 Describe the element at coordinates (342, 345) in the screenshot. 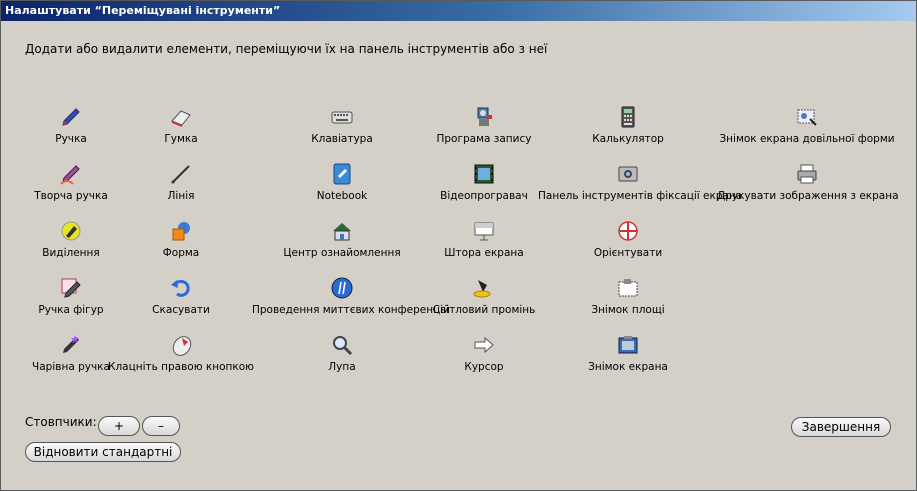

I see `magnifier-icon` at that location.